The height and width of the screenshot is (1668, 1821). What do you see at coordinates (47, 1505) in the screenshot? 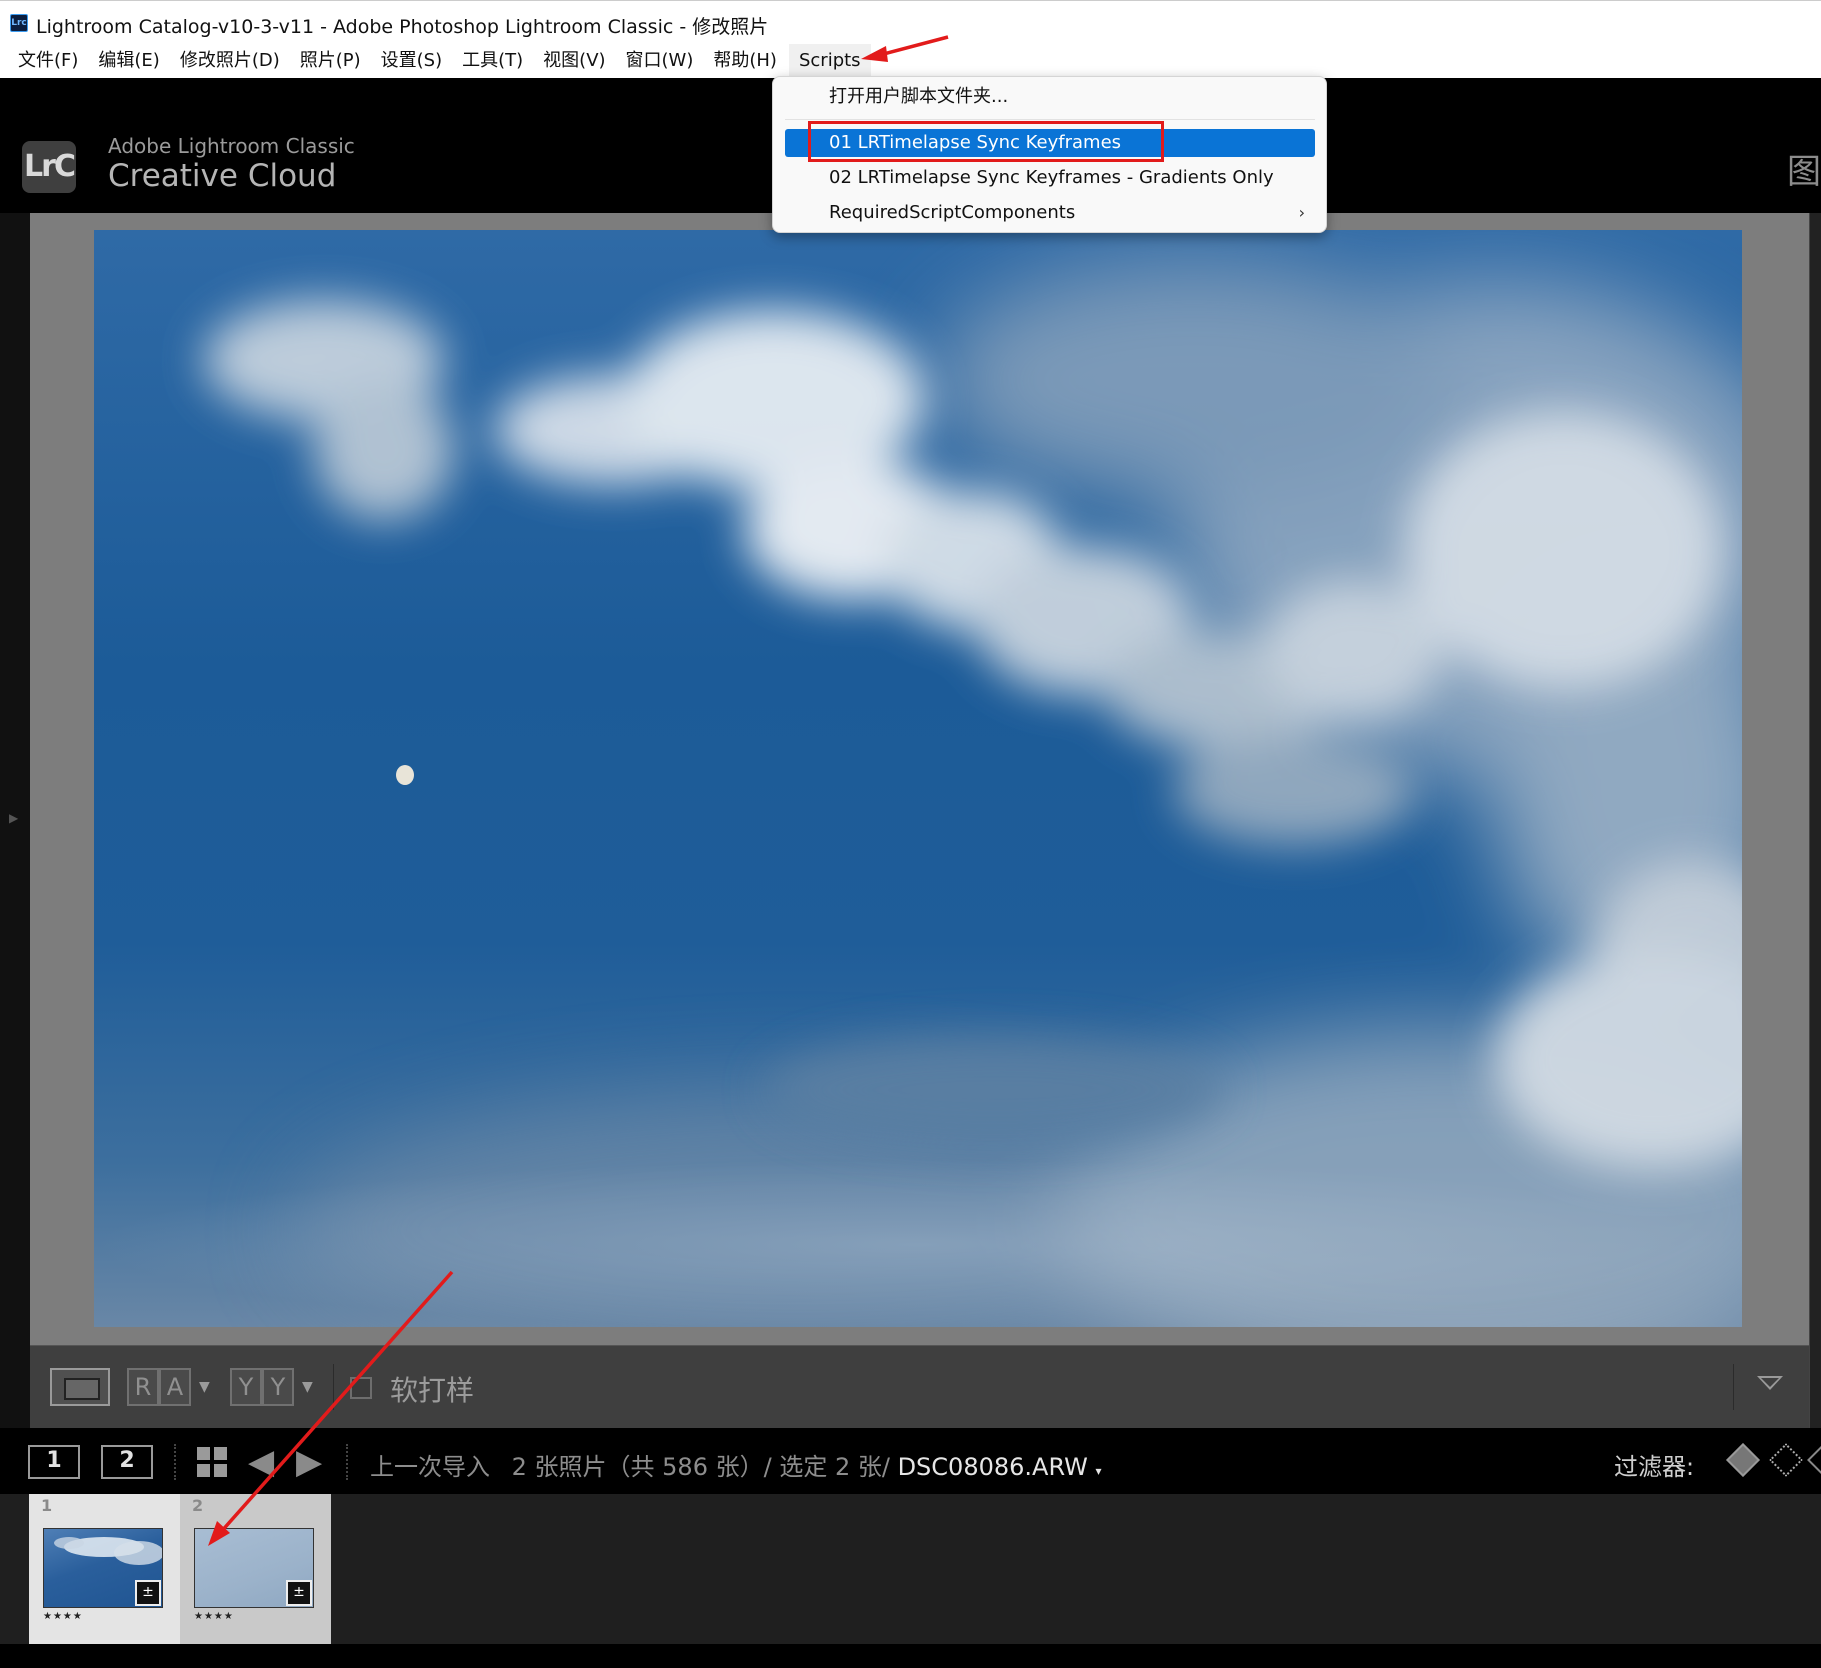
I see `thumb-number: 1` at bounding box center [47, 1505].